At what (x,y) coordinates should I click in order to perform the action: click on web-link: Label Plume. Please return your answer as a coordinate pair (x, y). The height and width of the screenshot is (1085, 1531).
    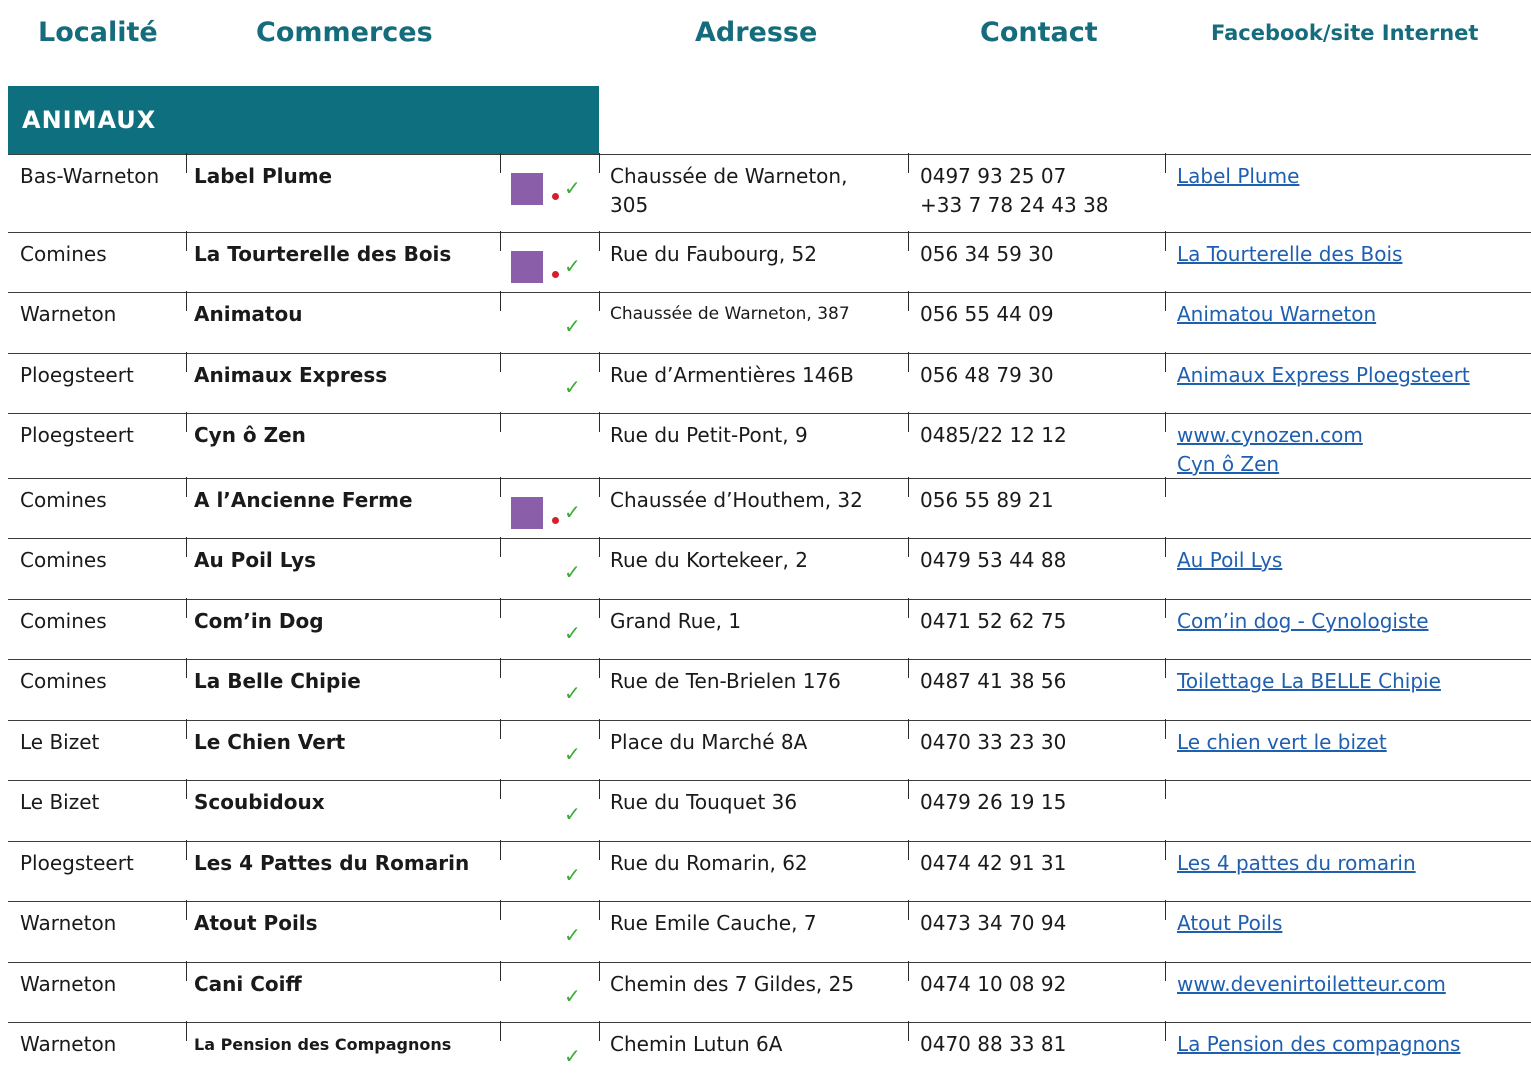
    Looking at the image, I should click on (1238, 176).